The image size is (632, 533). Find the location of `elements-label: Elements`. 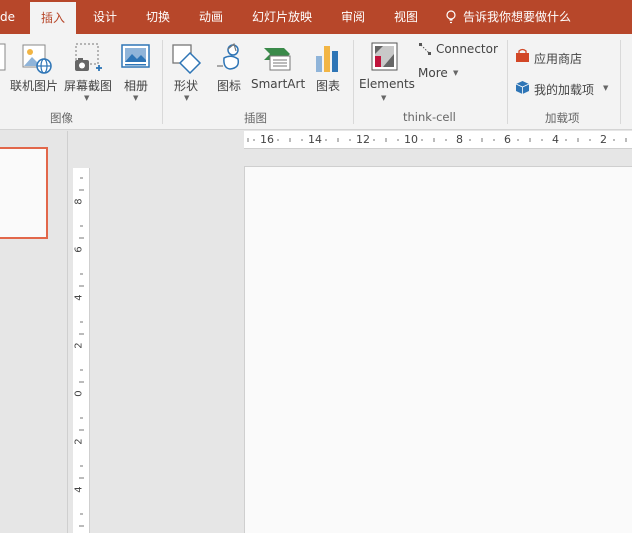

elements-label: Elements is located at coordinates (387, 84).